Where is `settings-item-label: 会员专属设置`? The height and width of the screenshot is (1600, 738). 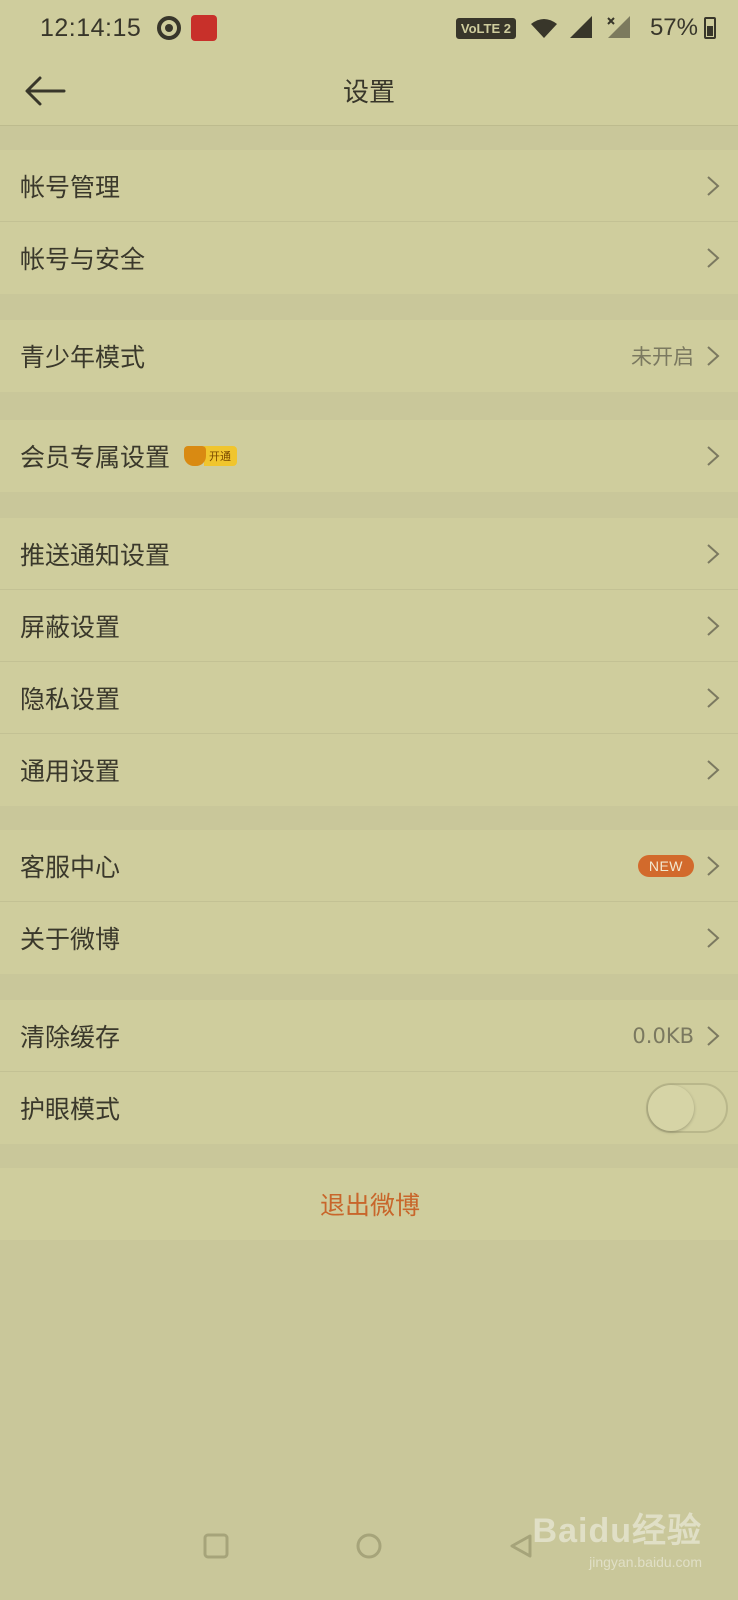
settings-item-label: 会员专属设置 is located at coordinates (95, 457).